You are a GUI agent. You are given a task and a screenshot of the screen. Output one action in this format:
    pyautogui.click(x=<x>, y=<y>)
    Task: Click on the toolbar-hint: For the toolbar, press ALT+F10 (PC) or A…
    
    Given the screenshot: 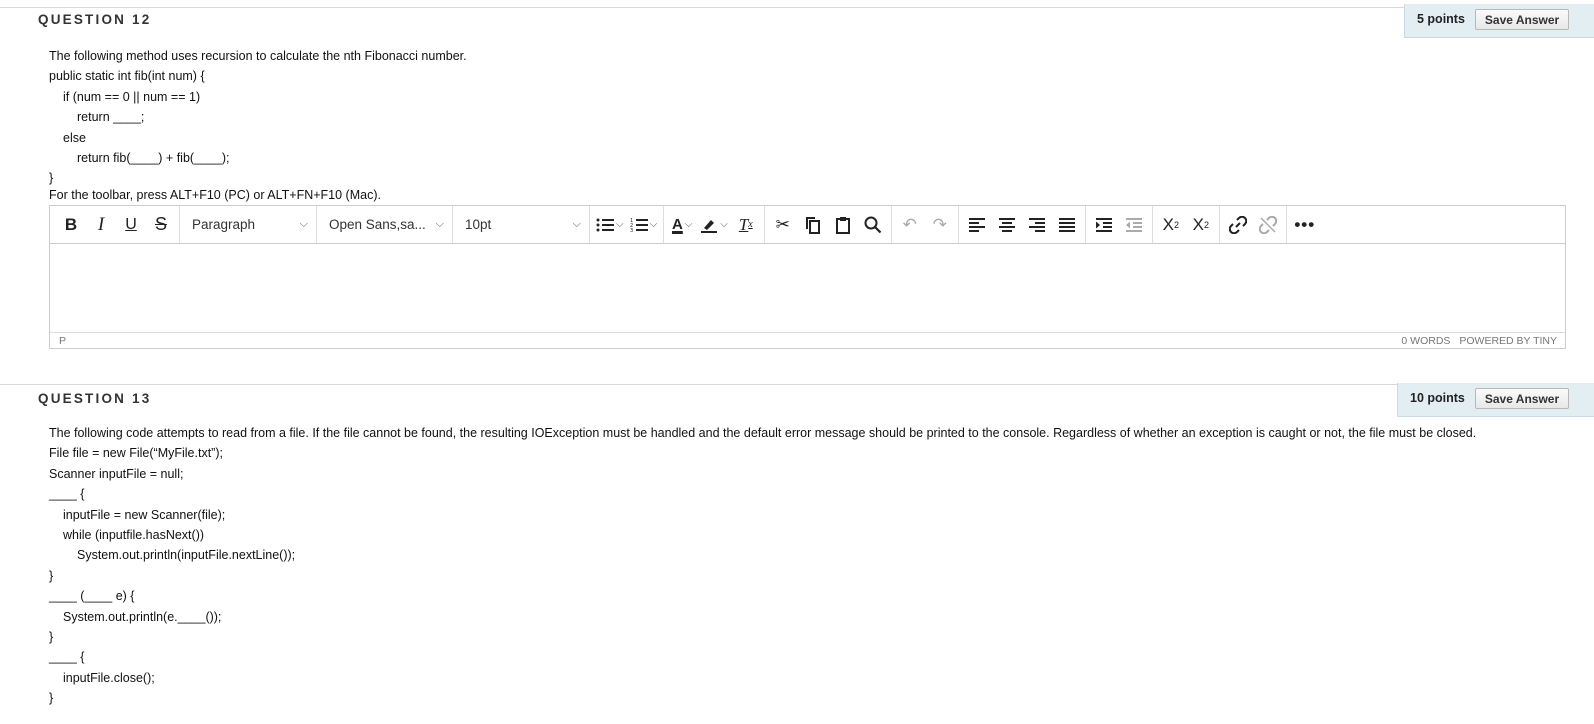 What is the action you would take?
    pyautogui.click(x=215, y=195)
    